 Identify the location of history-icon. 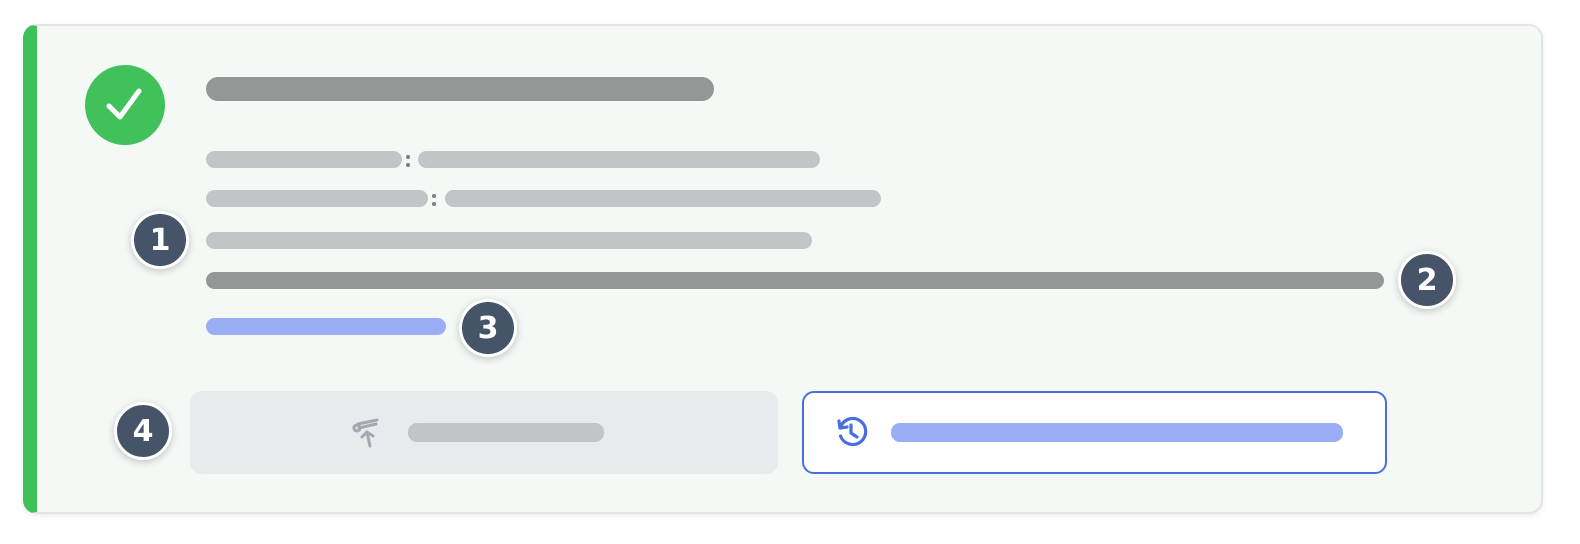
(852, 431).